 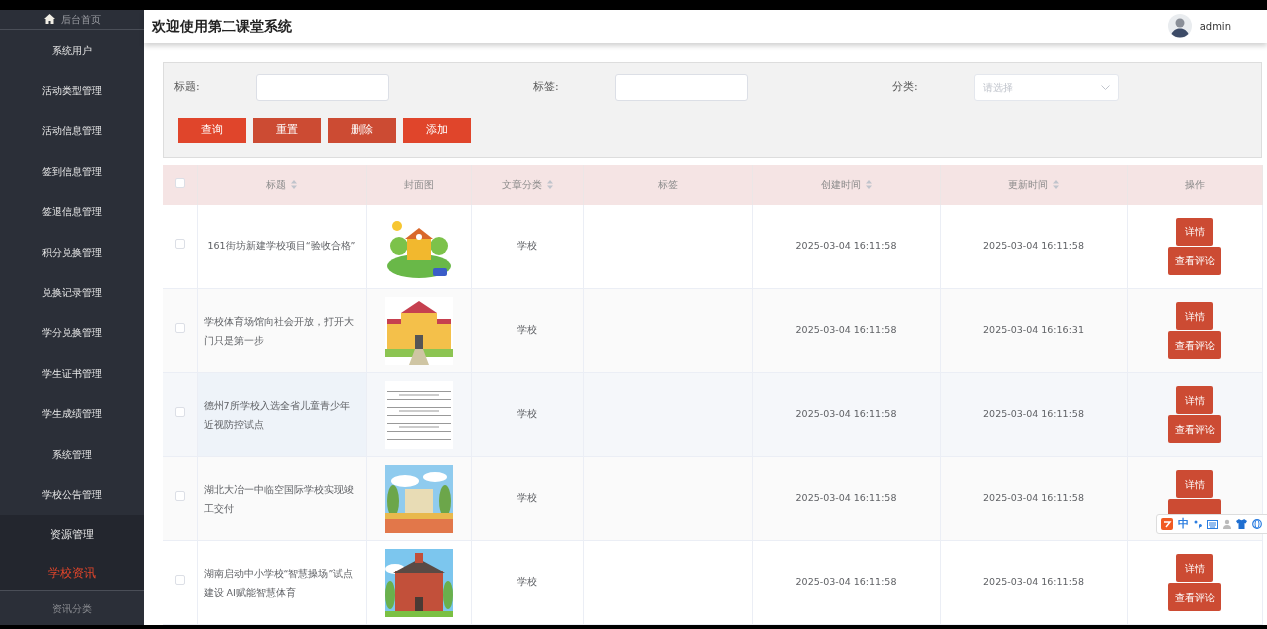 What do you see at coordinates (72, 454) in the screenshot?
I see `sidebar-item: 系统管理` at bounding box center [72, 454].